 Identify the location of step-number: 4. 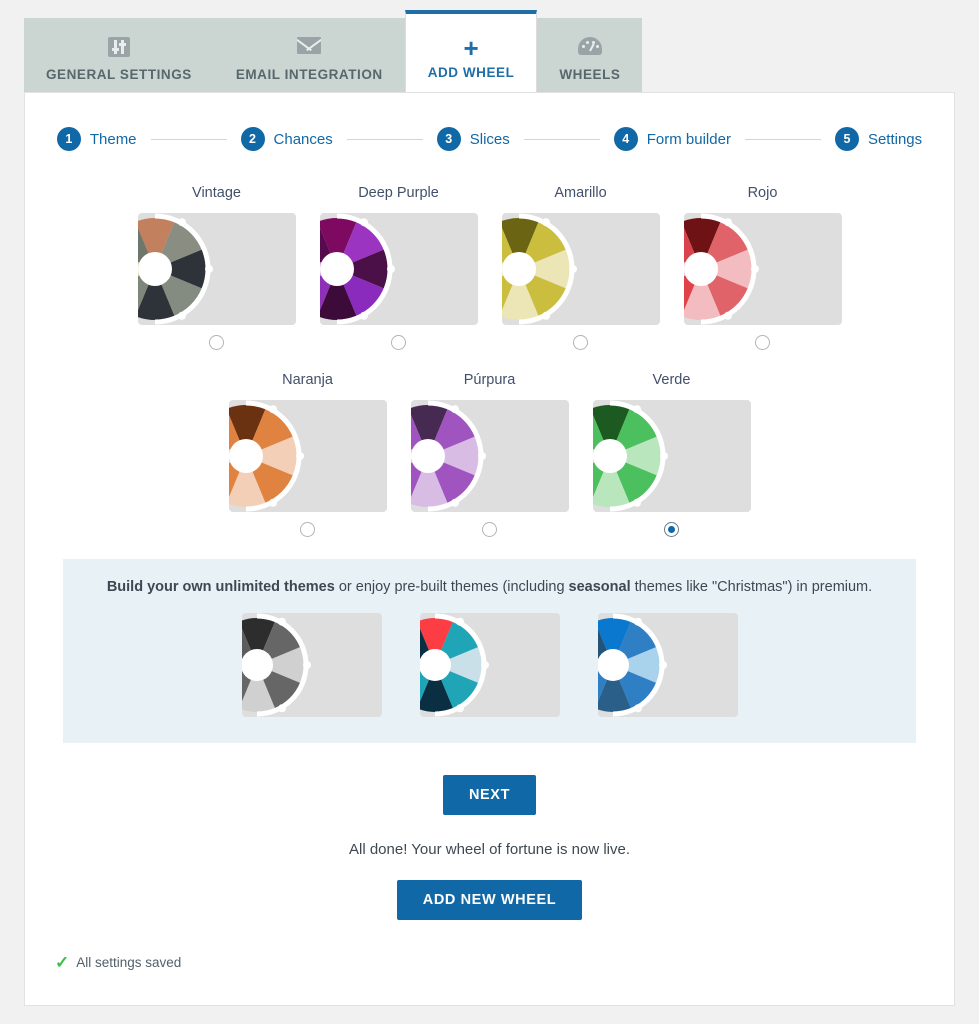
(625, 139).